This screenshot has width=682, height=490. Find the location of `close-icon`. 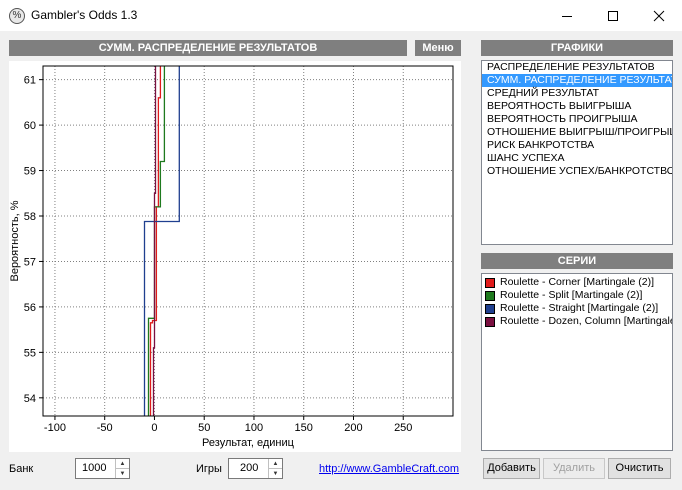

close-icon is located at coordinates (659, 15).